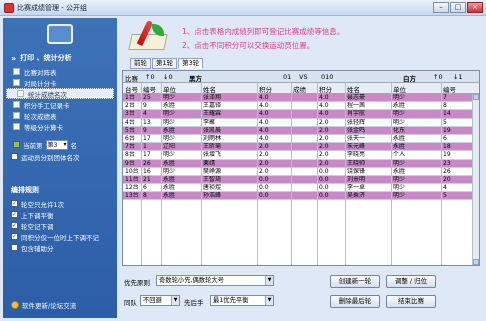 This screenshot has height=321, width=486. What do you see at coordinates (475, 179) in the screenshot?
I see `vertical-scrollbar` at bounding box center [475, 179].